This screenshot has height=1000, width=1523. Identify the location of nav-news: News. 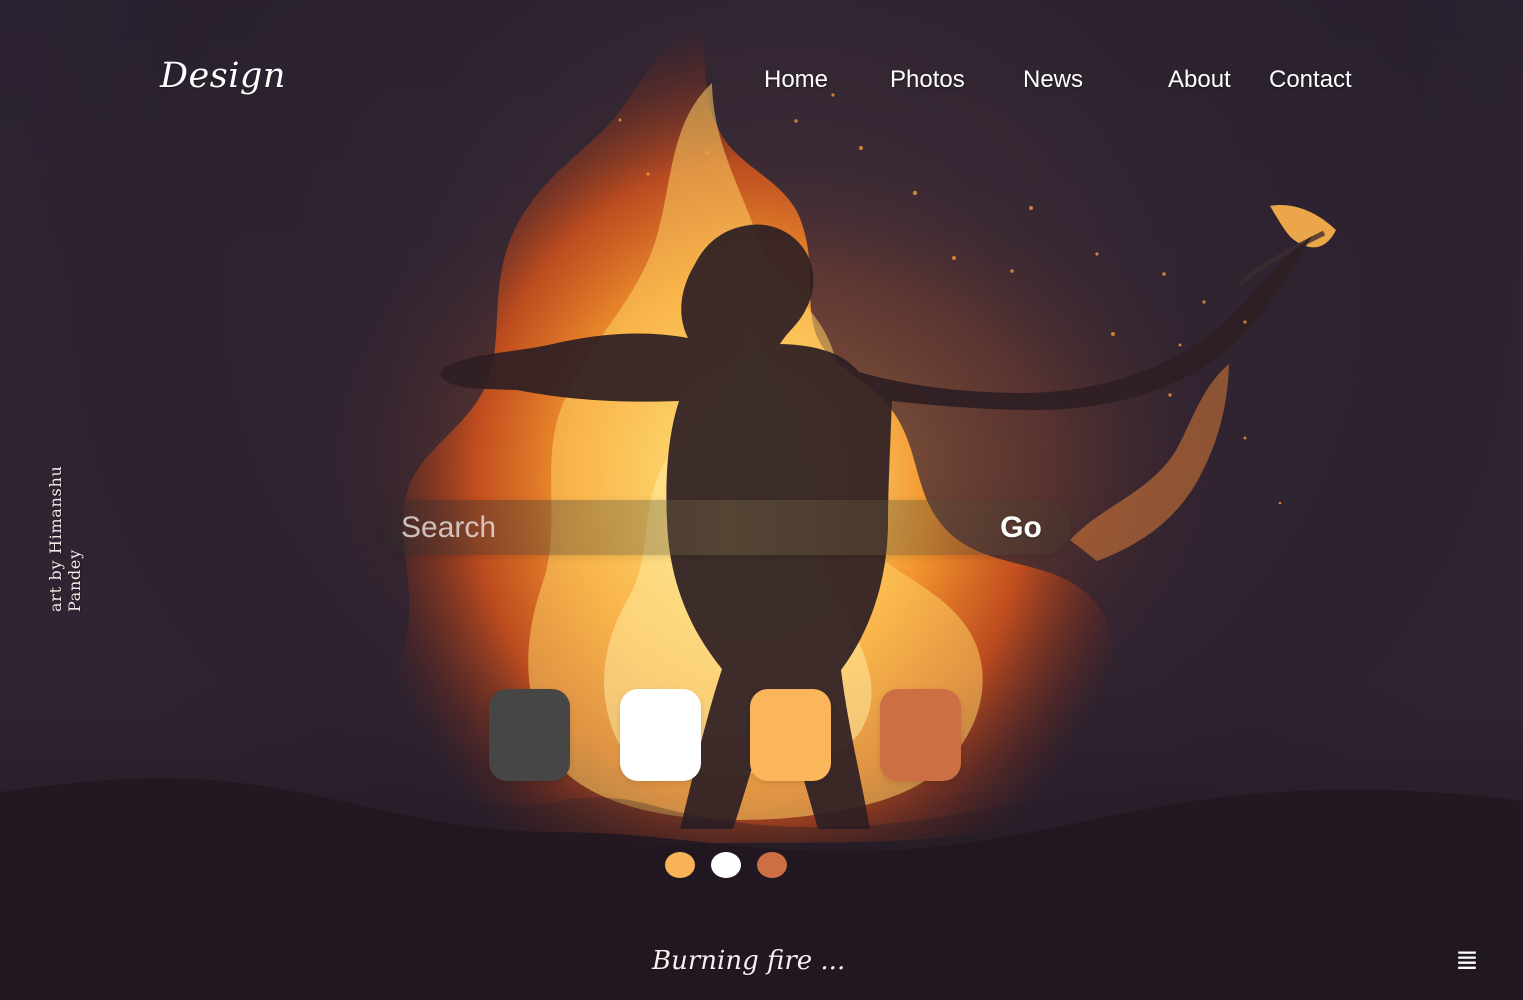
(1053, 80).